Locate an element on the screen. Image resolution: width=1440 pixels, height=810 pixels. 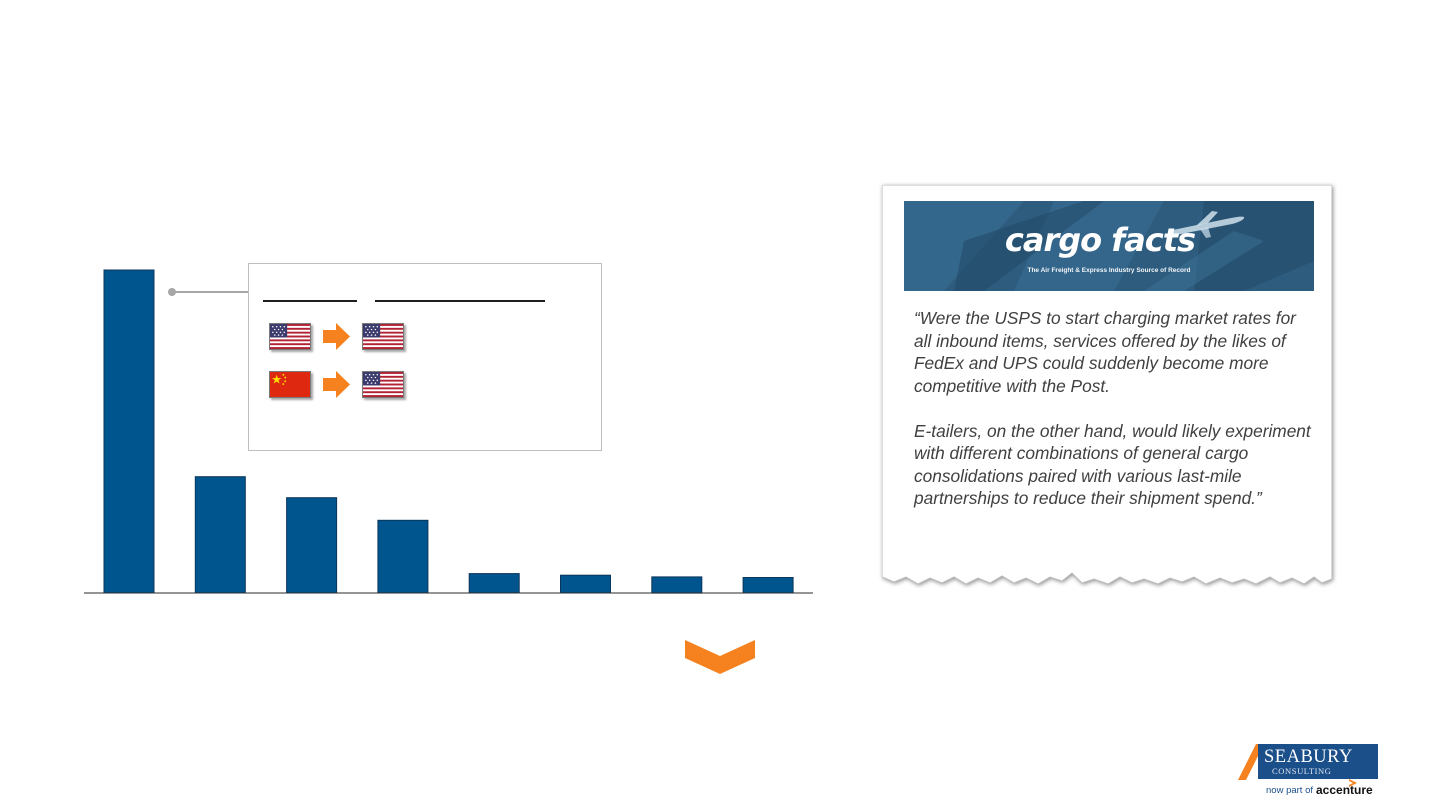
logo-sub-text: CONSULTING is located at coordinates (1302, 771).